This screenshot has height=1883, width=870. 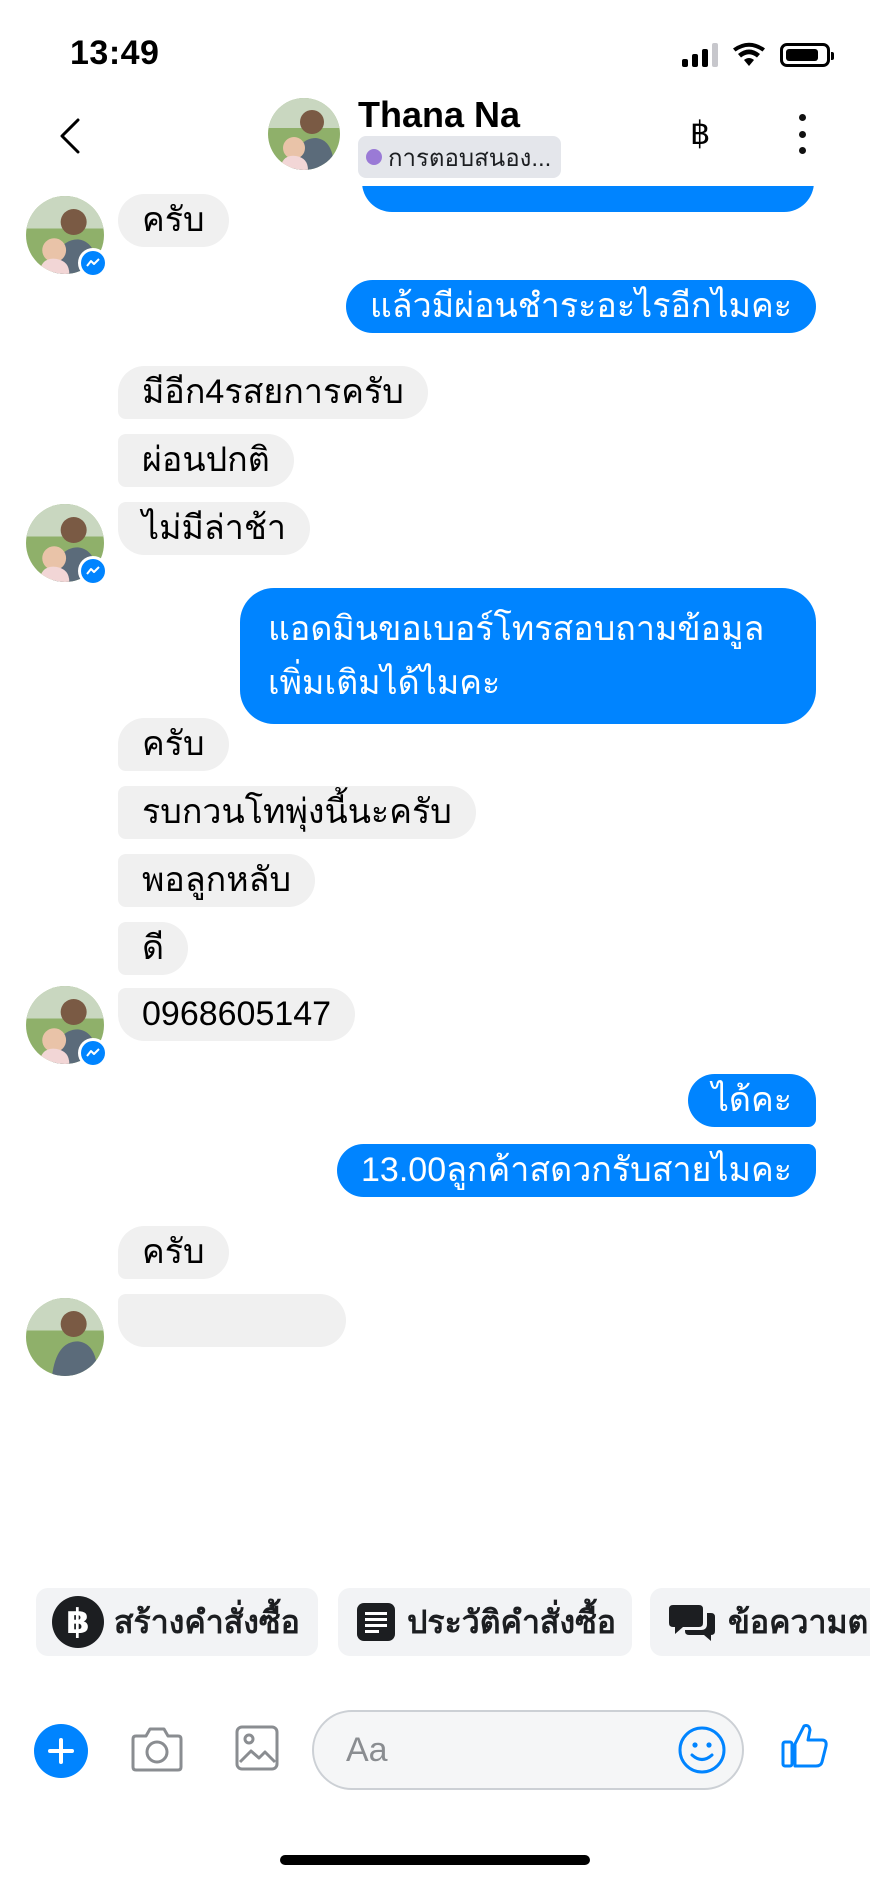 I want to click on status-bar: 13:49, so click(x=435, y=50).